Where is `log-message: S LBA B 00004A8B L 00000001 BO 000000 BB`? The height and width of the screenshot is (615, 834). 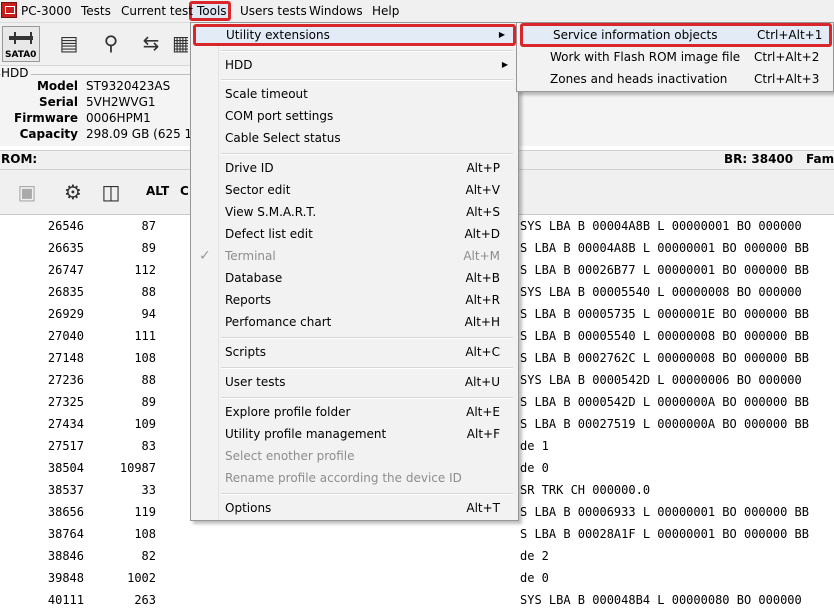 log-message: S LBA B 00004A8B L 00000001 BO 000000 BB is located at coordinates (664, 248).